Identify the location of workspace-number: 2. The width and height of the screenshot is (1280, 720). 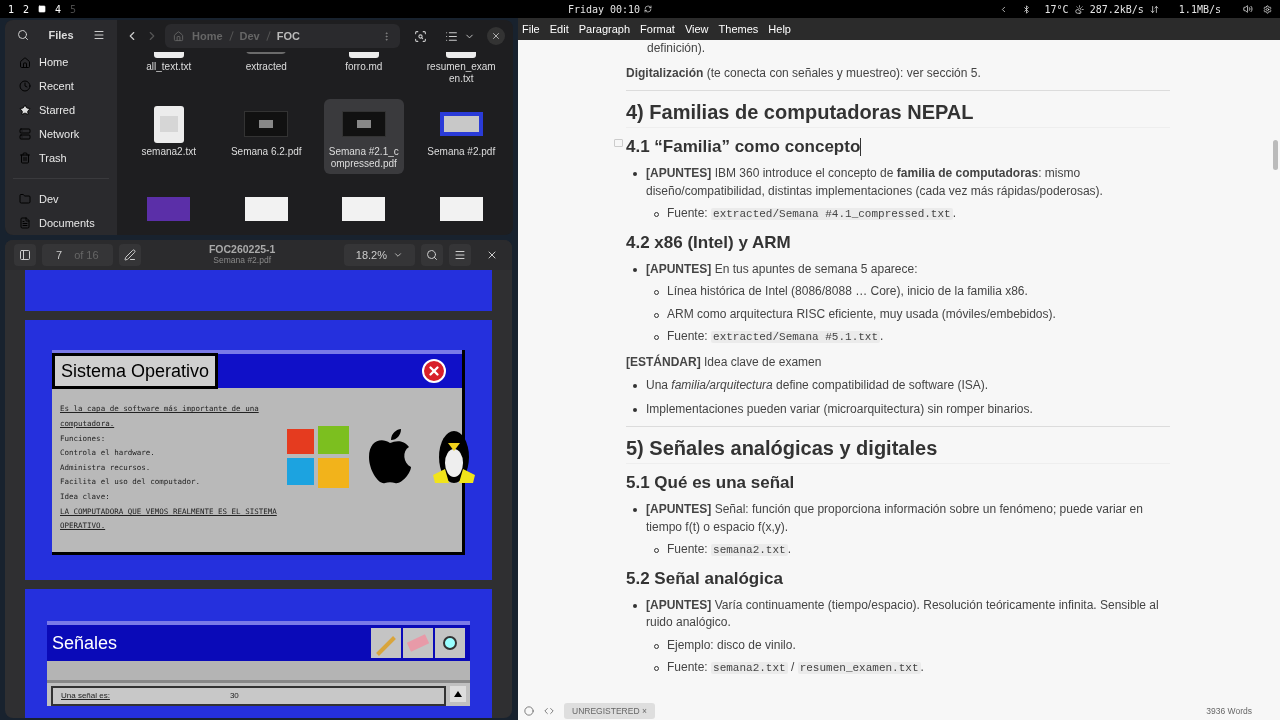
(26, 9).